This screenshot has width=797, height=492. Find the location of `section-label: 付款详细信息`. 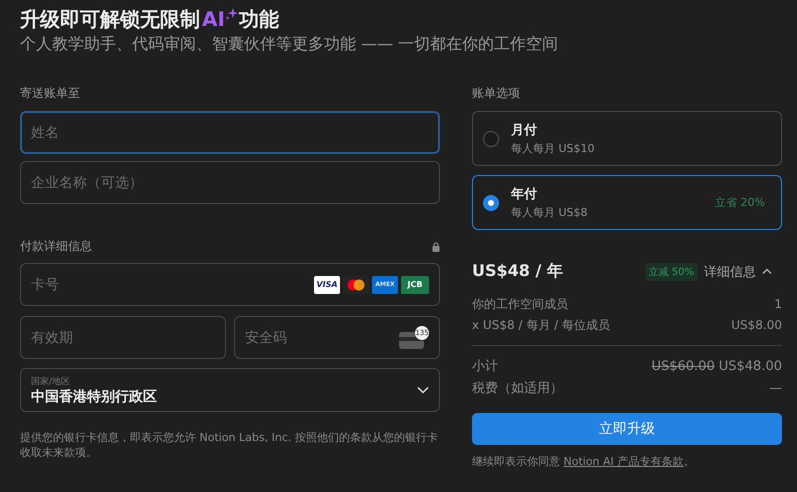

section-label: 付款详细信息 is located at coordinates (56, 246).